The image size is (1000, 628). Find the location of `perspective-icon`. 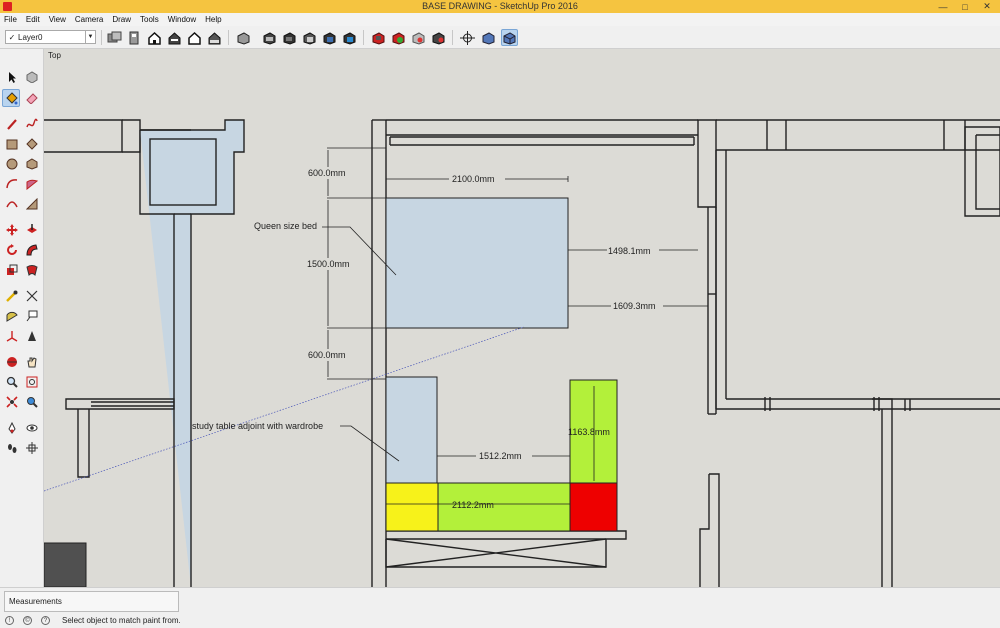

perspective-icon is located at coordinates (488, 37).